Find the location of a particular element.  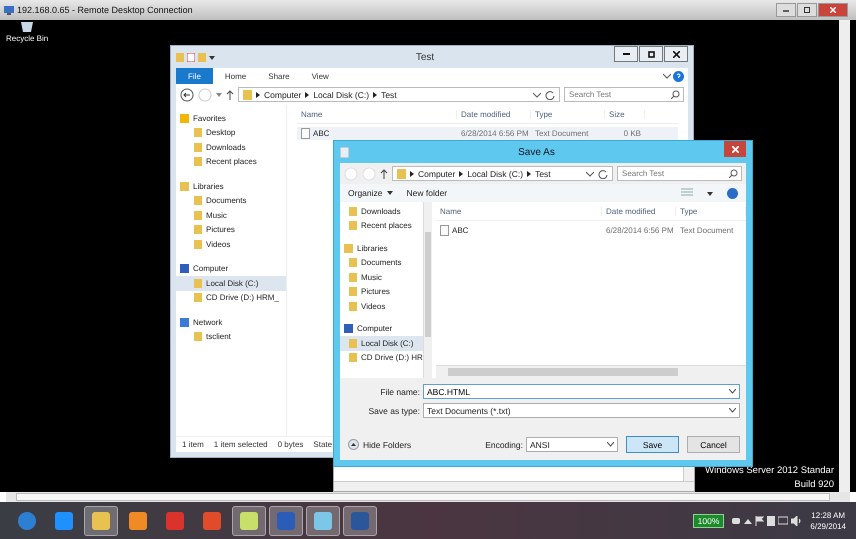

close-icon is located at coordinates (676, 54).